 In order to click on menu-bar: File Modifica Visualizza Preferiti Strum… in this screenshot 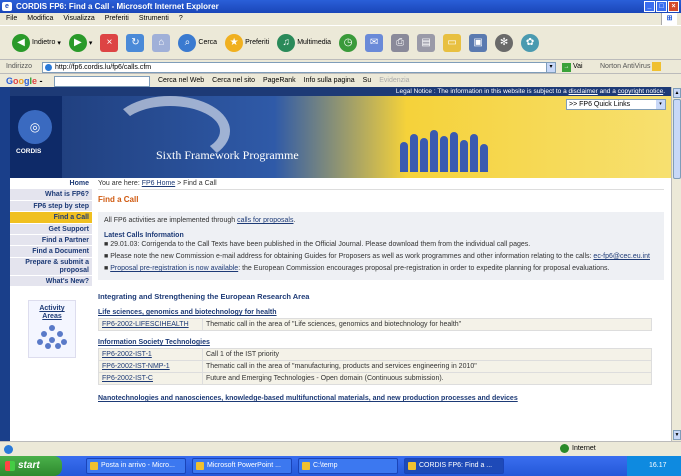, I will do `click(340, 19)`.